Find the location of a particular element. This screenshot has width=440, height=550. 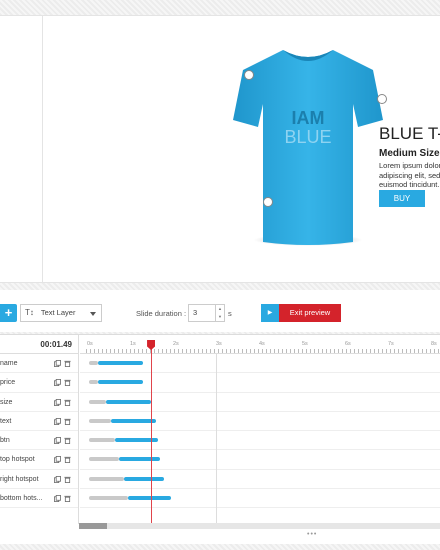

layer-name: top hotspot is located at coordinates (17, 459).